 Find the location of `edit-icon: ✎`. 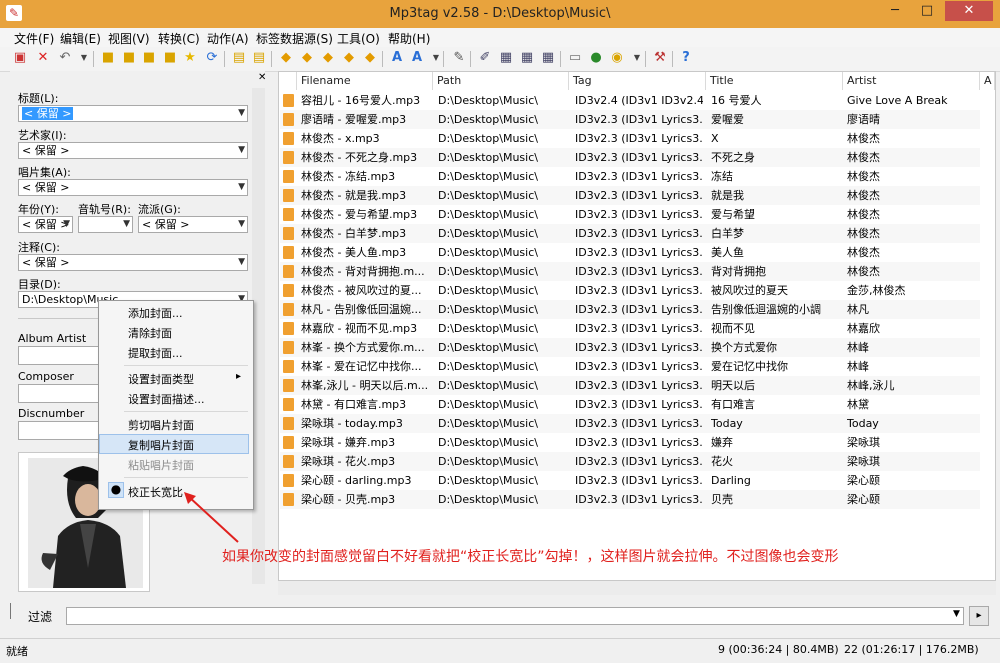

edit-icon: ✎ is located at coordinates (459, 58).